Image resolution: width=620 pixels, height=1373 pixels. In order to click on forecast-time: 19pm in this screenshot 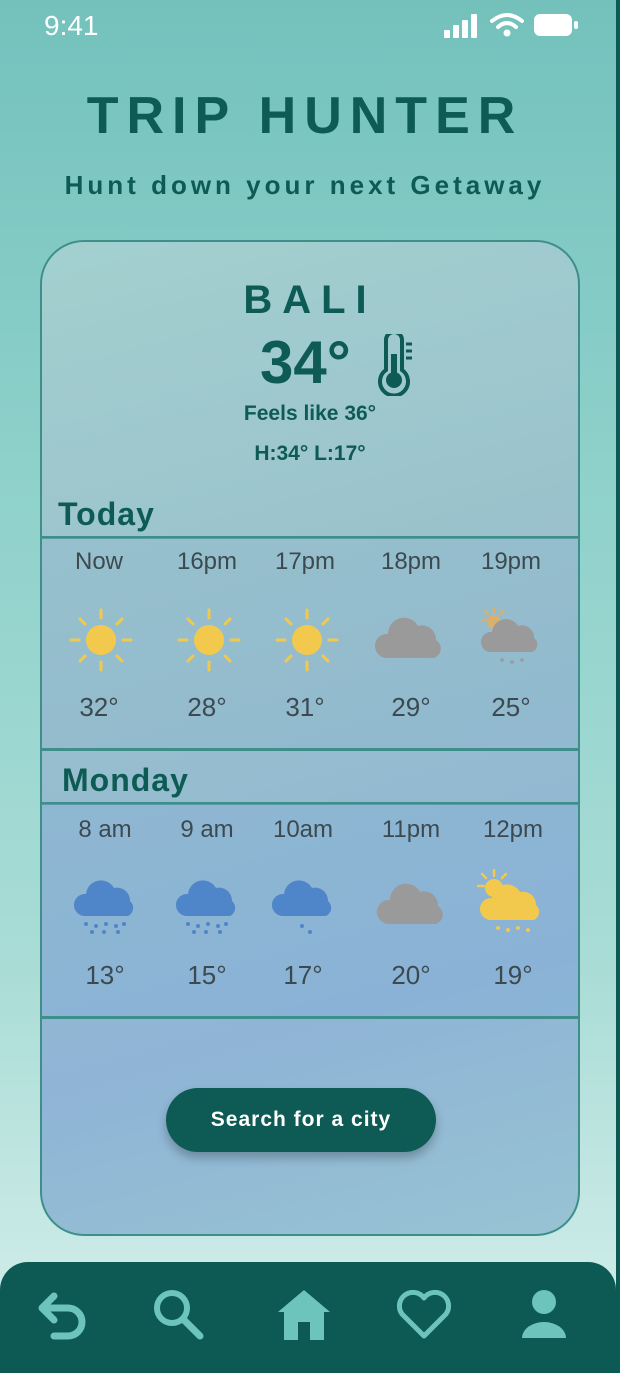, I will do `click(511, 561)`.